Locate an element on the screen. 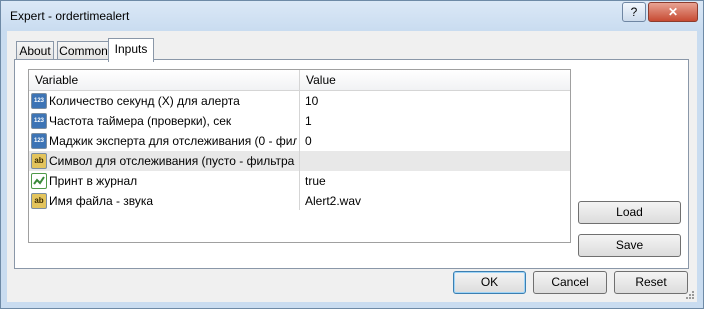 The height and width of the screenshot is (309, 704). close-button: ✕ is located at coordinates (673, 12).